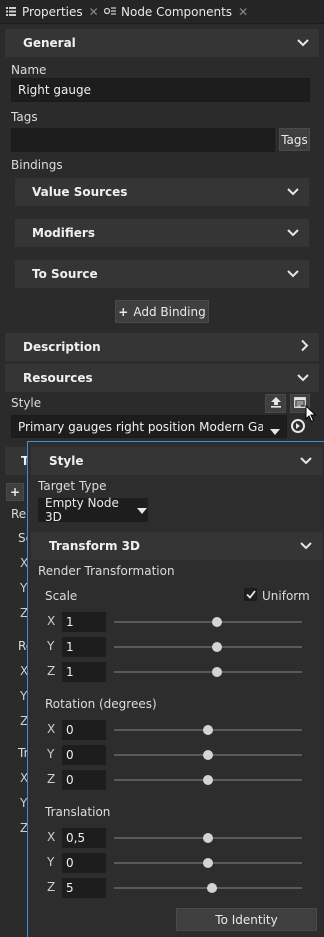 The image size is (324, 937). I want to click on background-section-header: T, so click(17, 461).